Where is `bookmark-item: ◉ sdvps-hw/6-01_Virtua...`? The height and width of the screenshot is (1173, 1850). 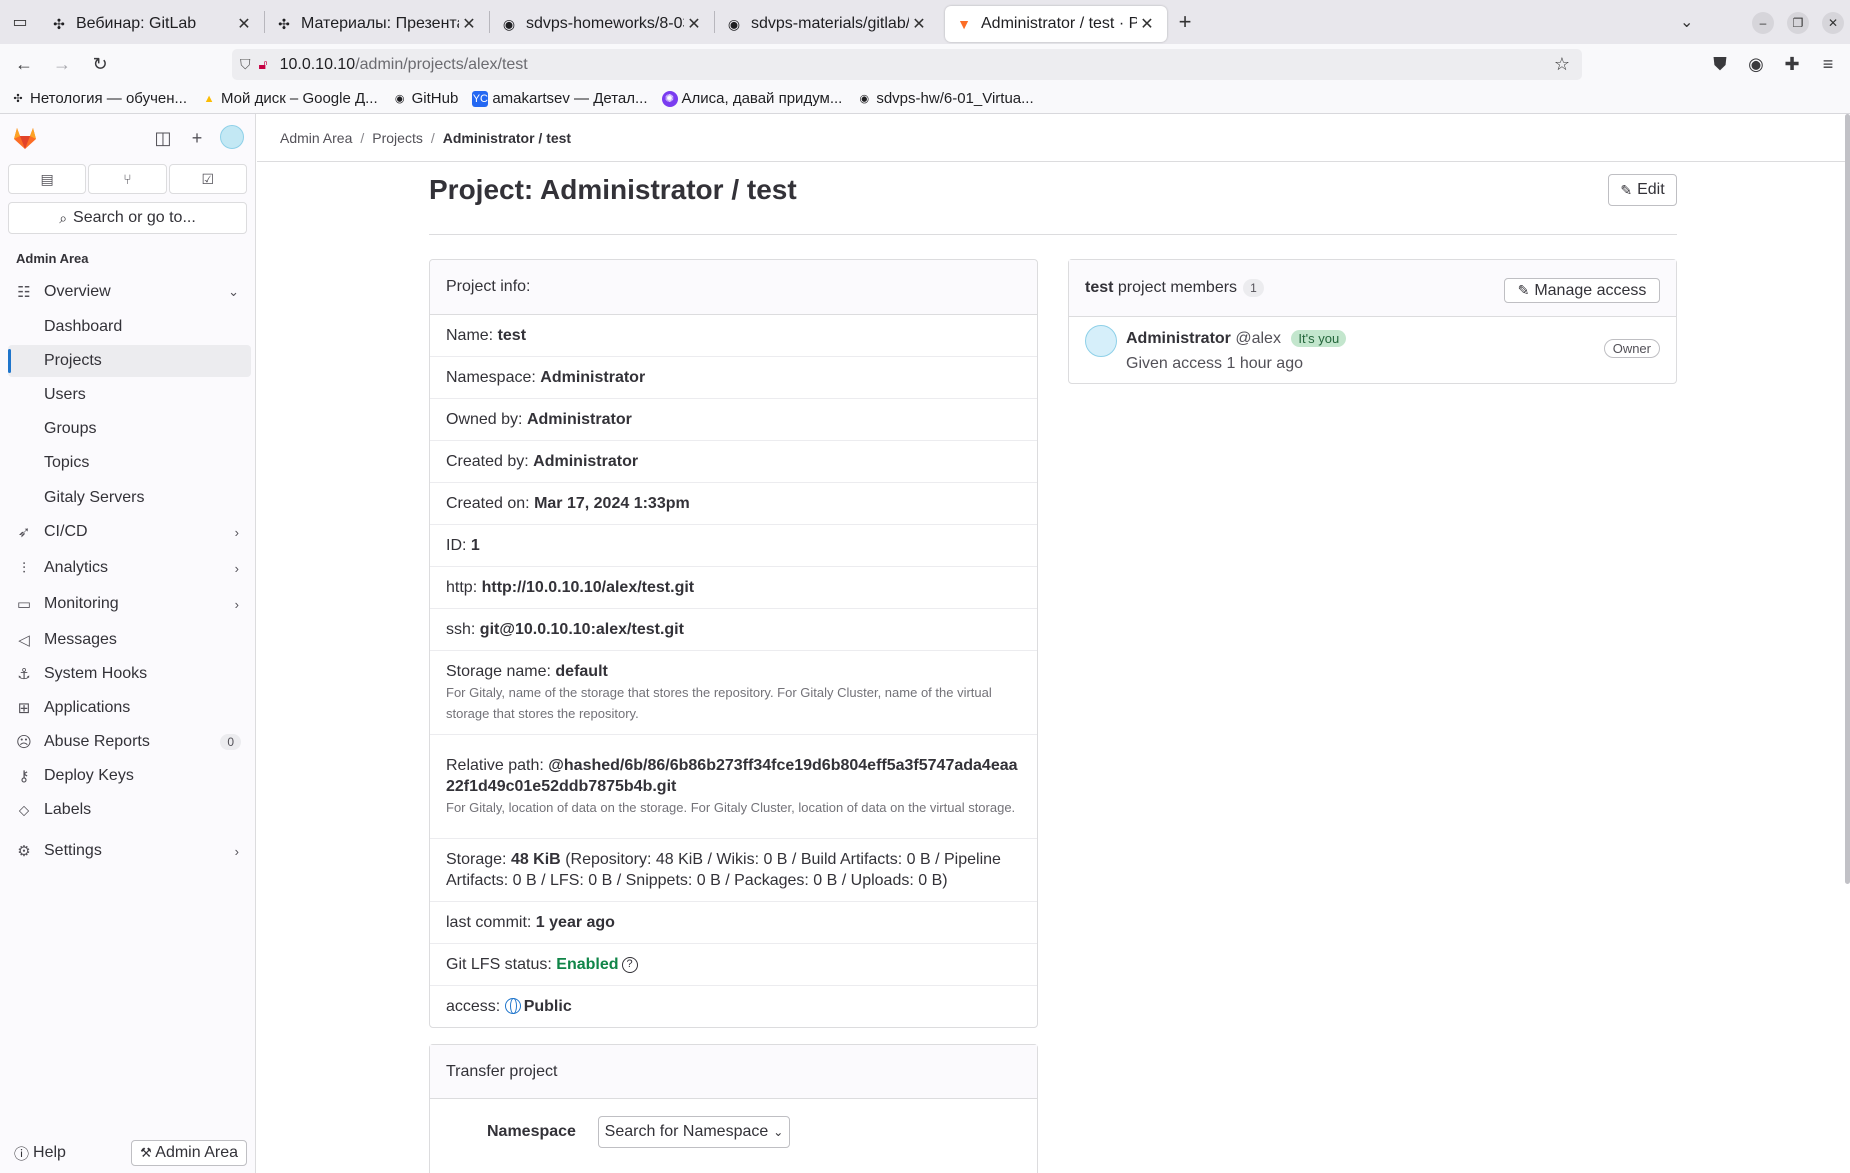
bookmark-item: ◉ sdvps-hw/6-01_Virtua... is located at coordinates (945, 98).